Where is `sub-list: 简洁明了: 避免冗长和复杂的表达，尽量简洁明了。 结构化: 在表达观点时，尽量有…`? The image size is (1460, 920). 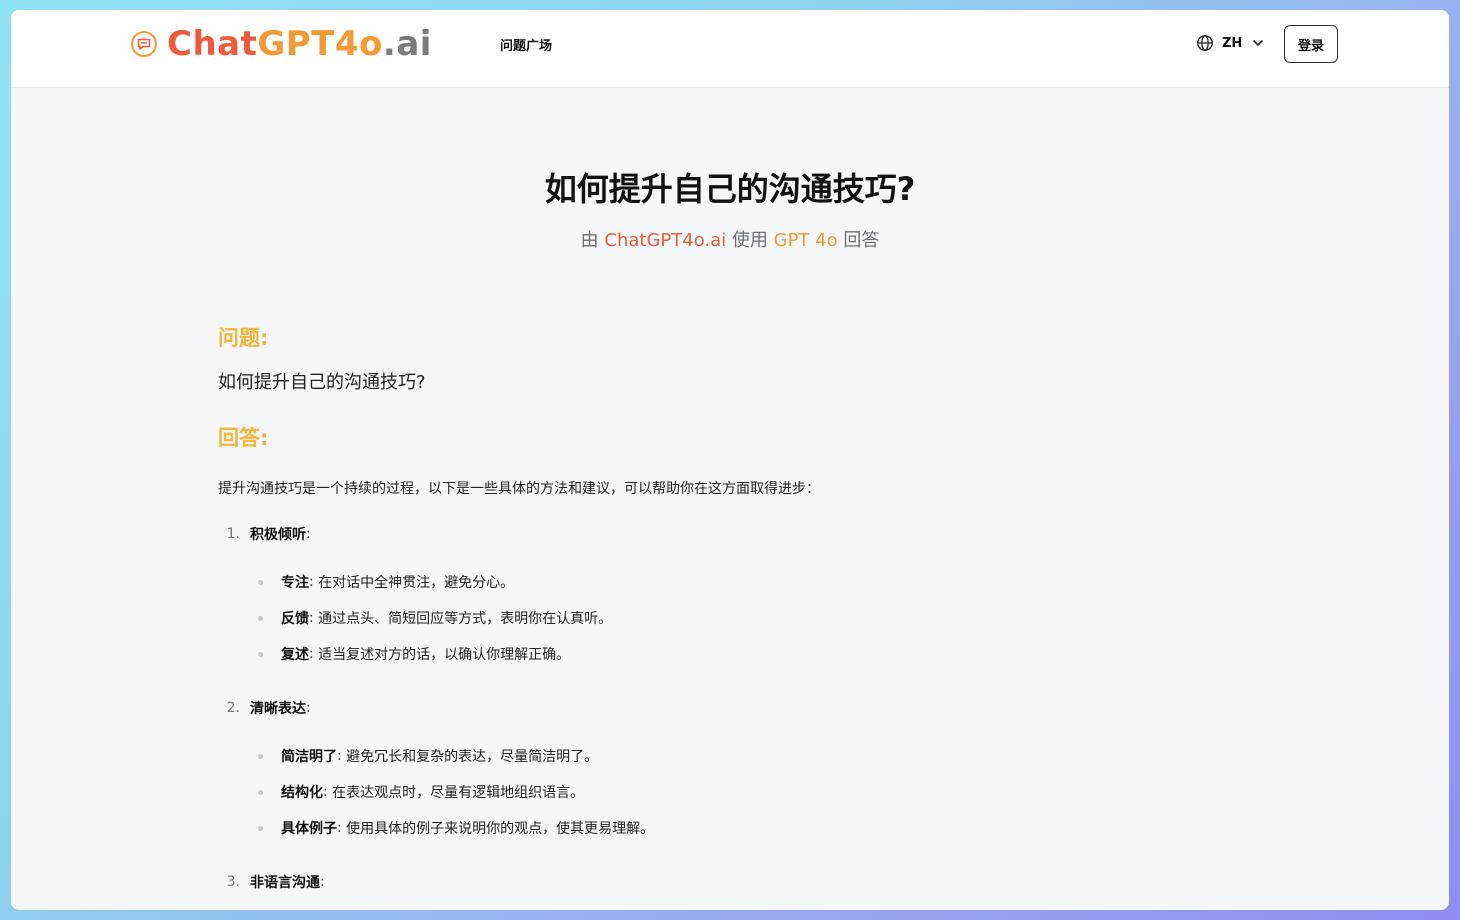 sub-list: 简洁明了: 避免冗长和复杂的表达，尽量简洁明了。 结构化: 在表达观点时，尽量有… is located at coordinates (668, 792).